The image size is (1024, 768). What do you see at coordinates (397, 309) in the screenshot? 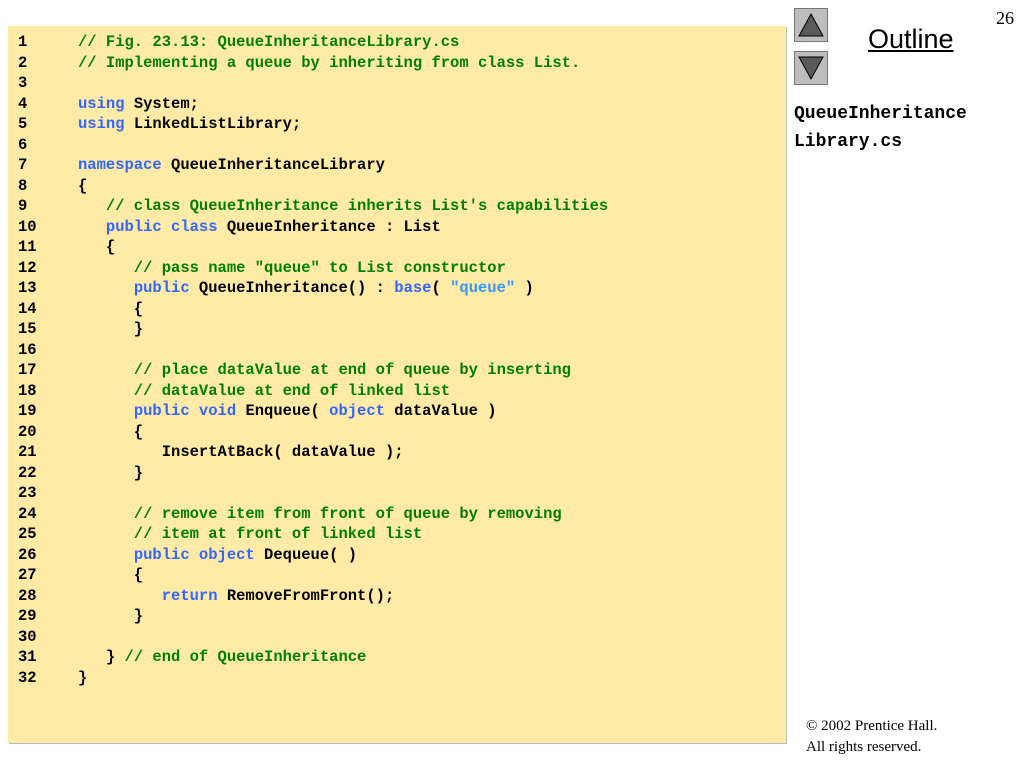
I see `code-line: 14 {` at bounding box center [397, 309].